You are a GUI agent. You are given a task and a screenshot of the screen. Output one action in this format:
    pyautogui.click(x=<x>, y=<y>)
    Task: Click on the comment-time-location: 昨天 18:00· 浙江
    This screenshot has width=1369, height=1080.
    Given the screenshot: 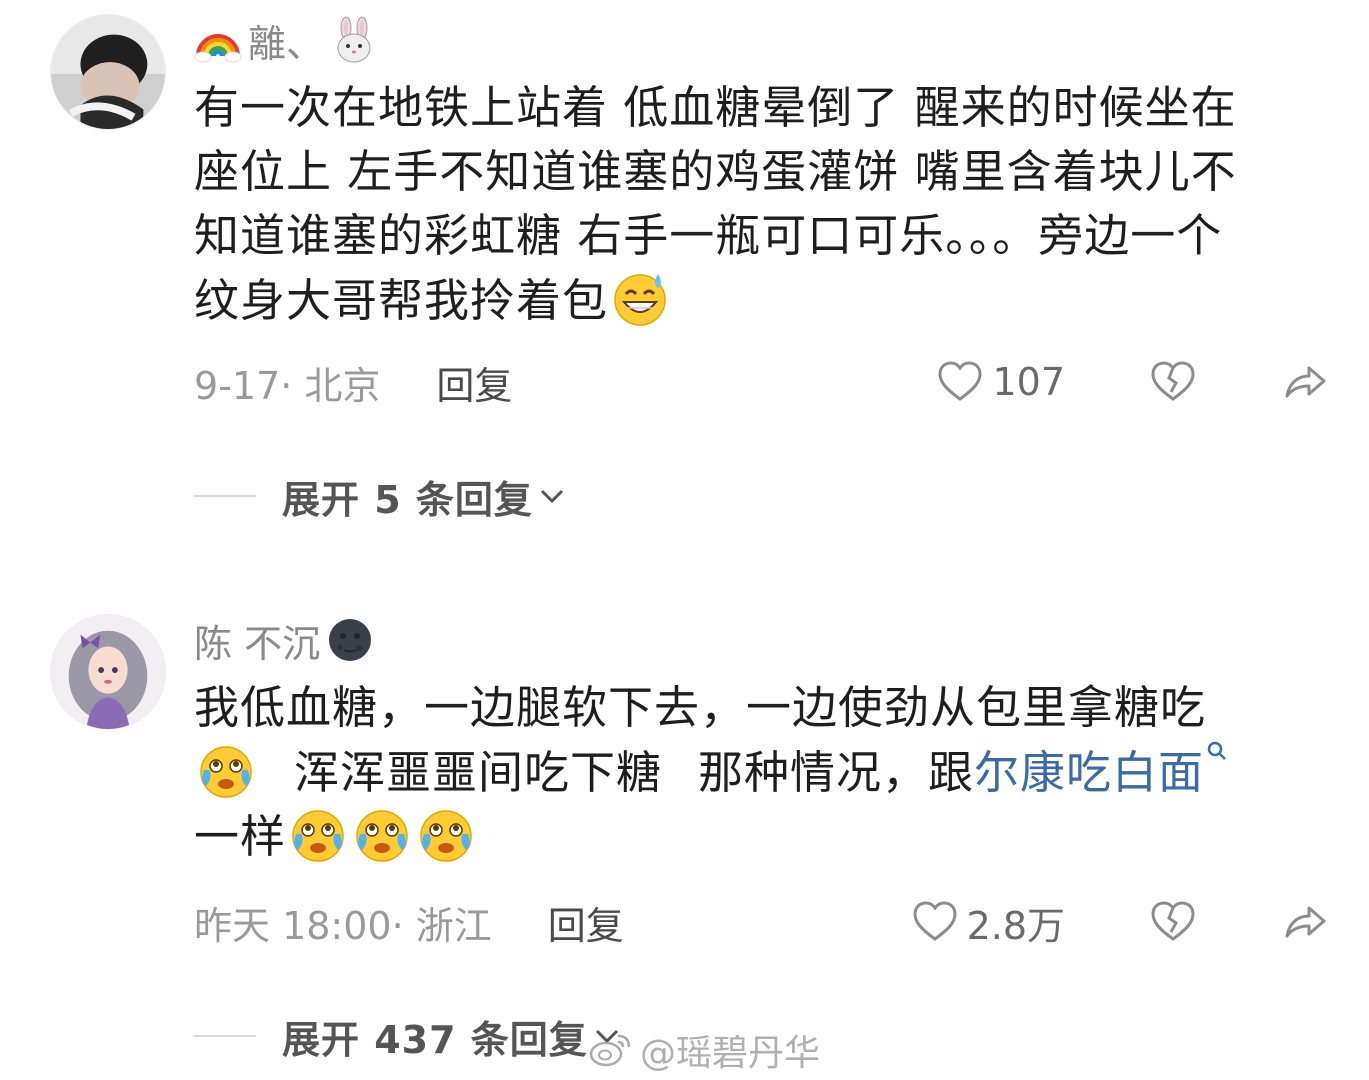 What is the action you would take?
    pyautogui.click(x=343, y=925)
    